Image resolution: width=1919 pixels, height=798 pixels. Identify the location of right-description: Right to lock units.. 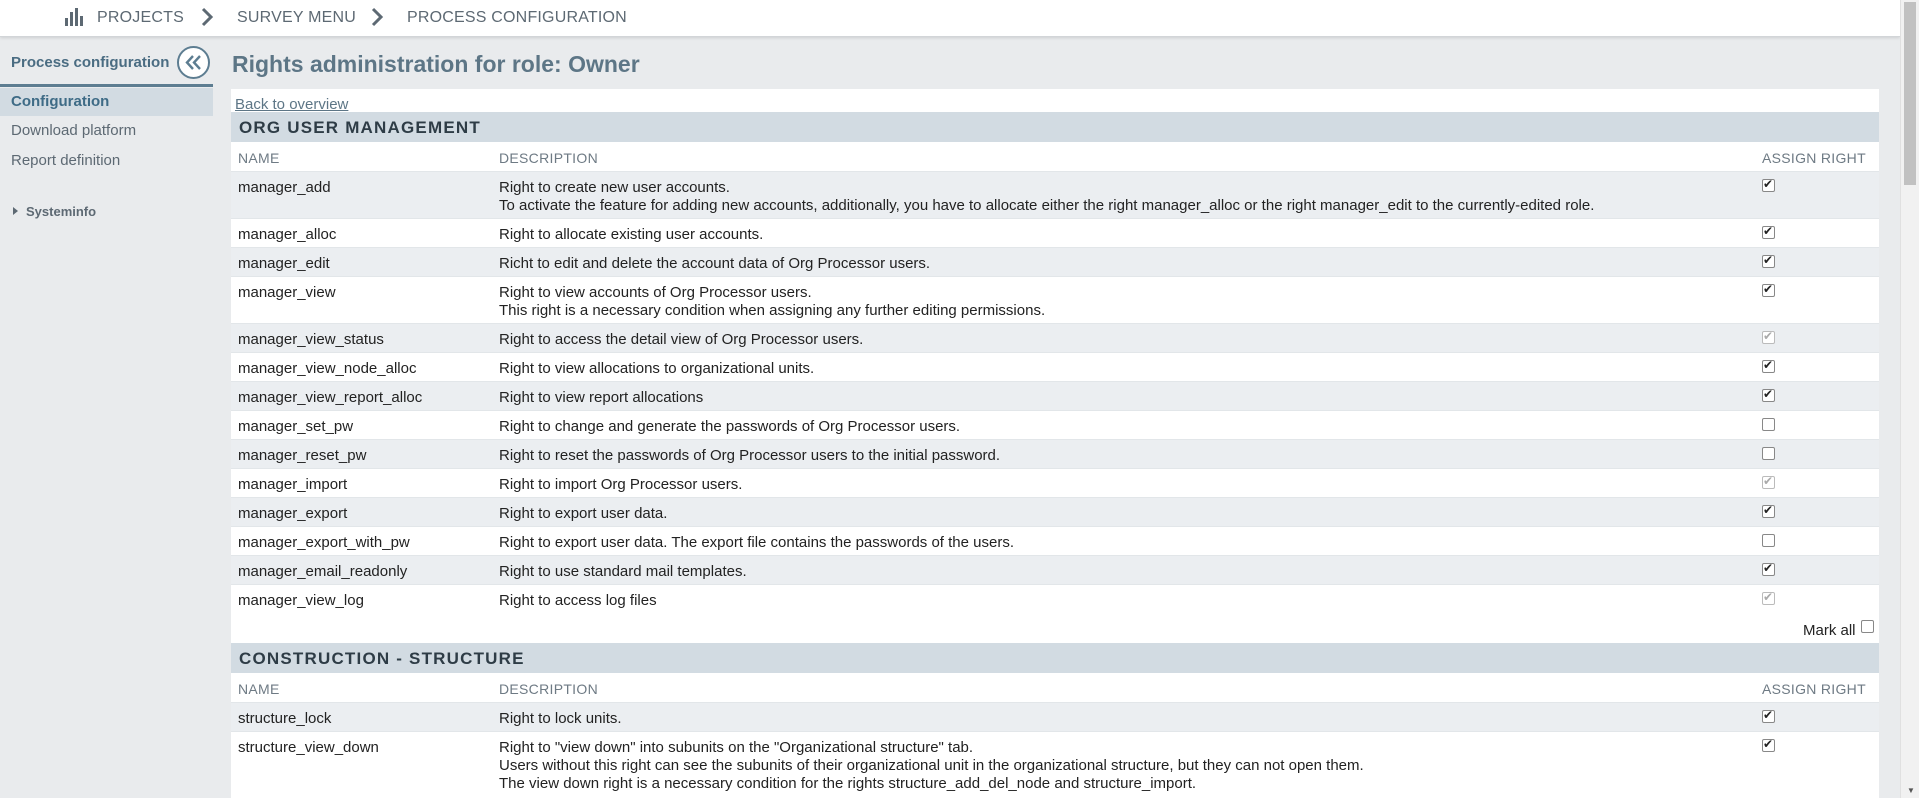
(560, 718).